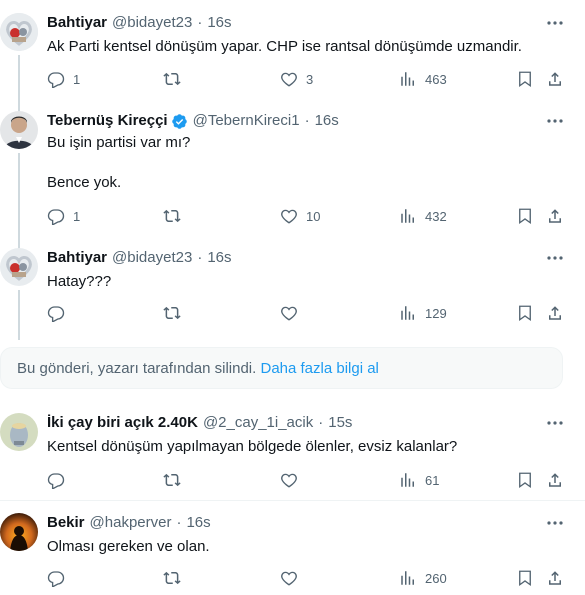 The height and width of the screenshot is (595, 585). What do you see at coordinates (179, 121) in the screenshot?
I see `verified-icon` at bounding box center [179, 121].